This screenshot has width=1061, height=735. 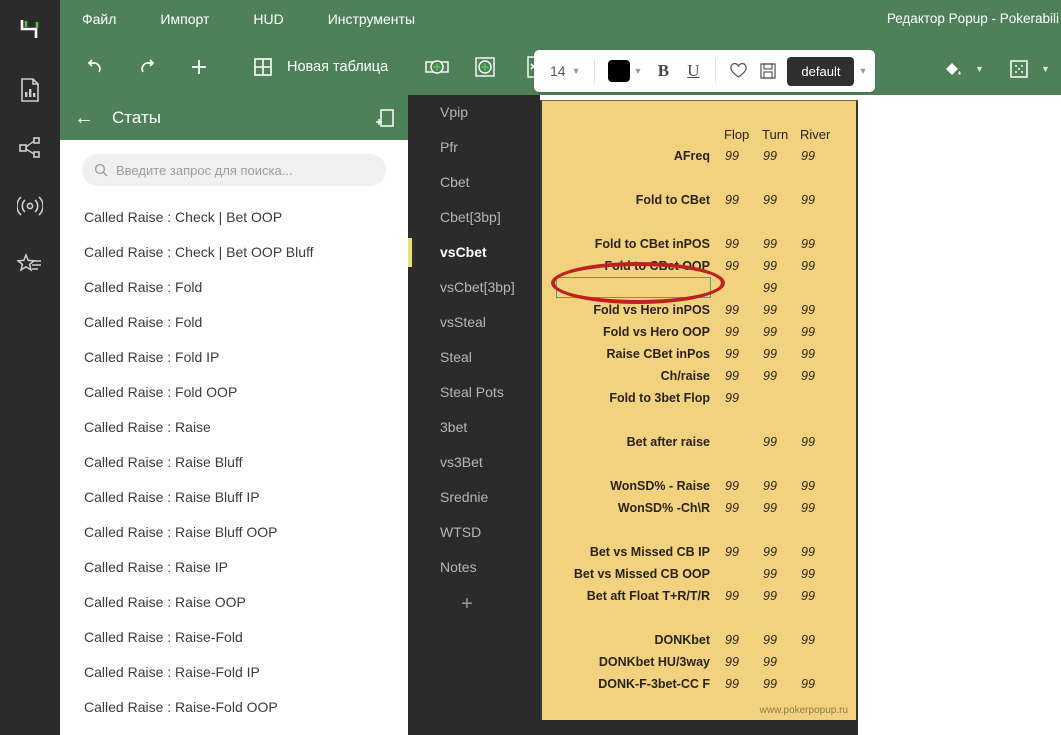 What do you see at coordinates (437, 67) in the screenshot?
I see `add-row-icon` at bounding box center [437, 67].